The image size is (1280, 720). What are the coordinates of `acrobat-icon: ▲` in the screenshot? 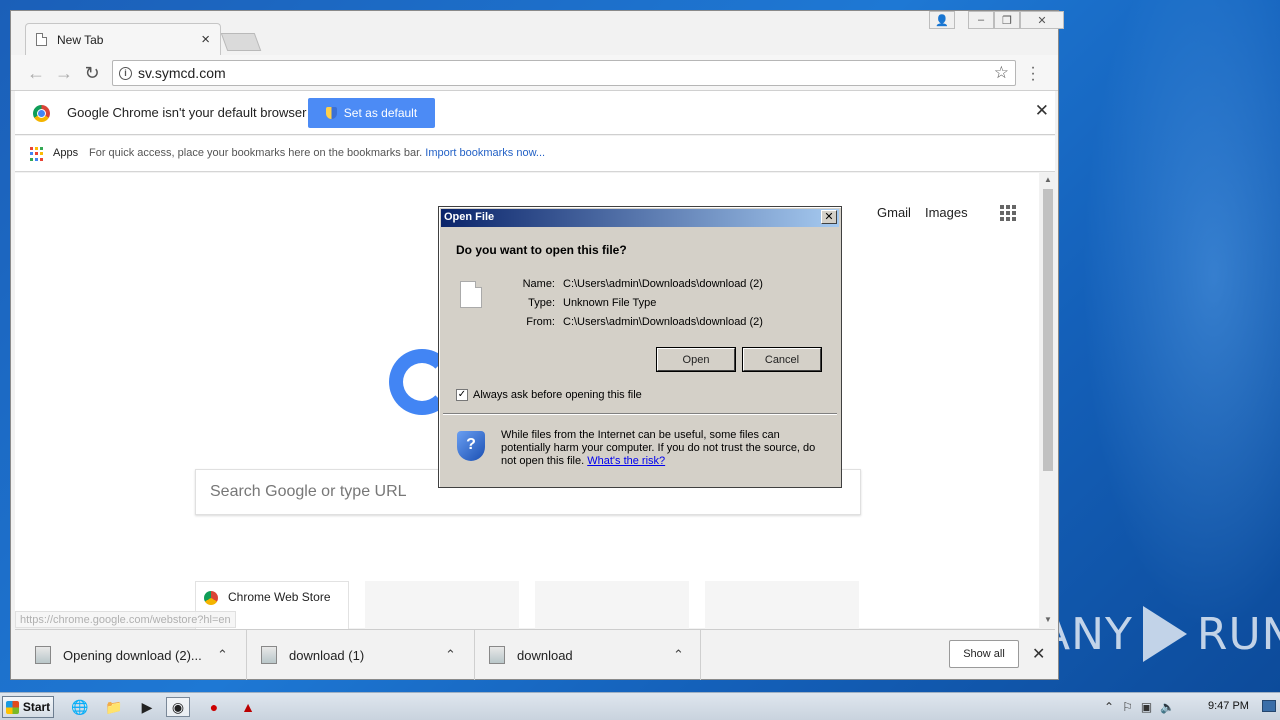 It's located at (248, 707).